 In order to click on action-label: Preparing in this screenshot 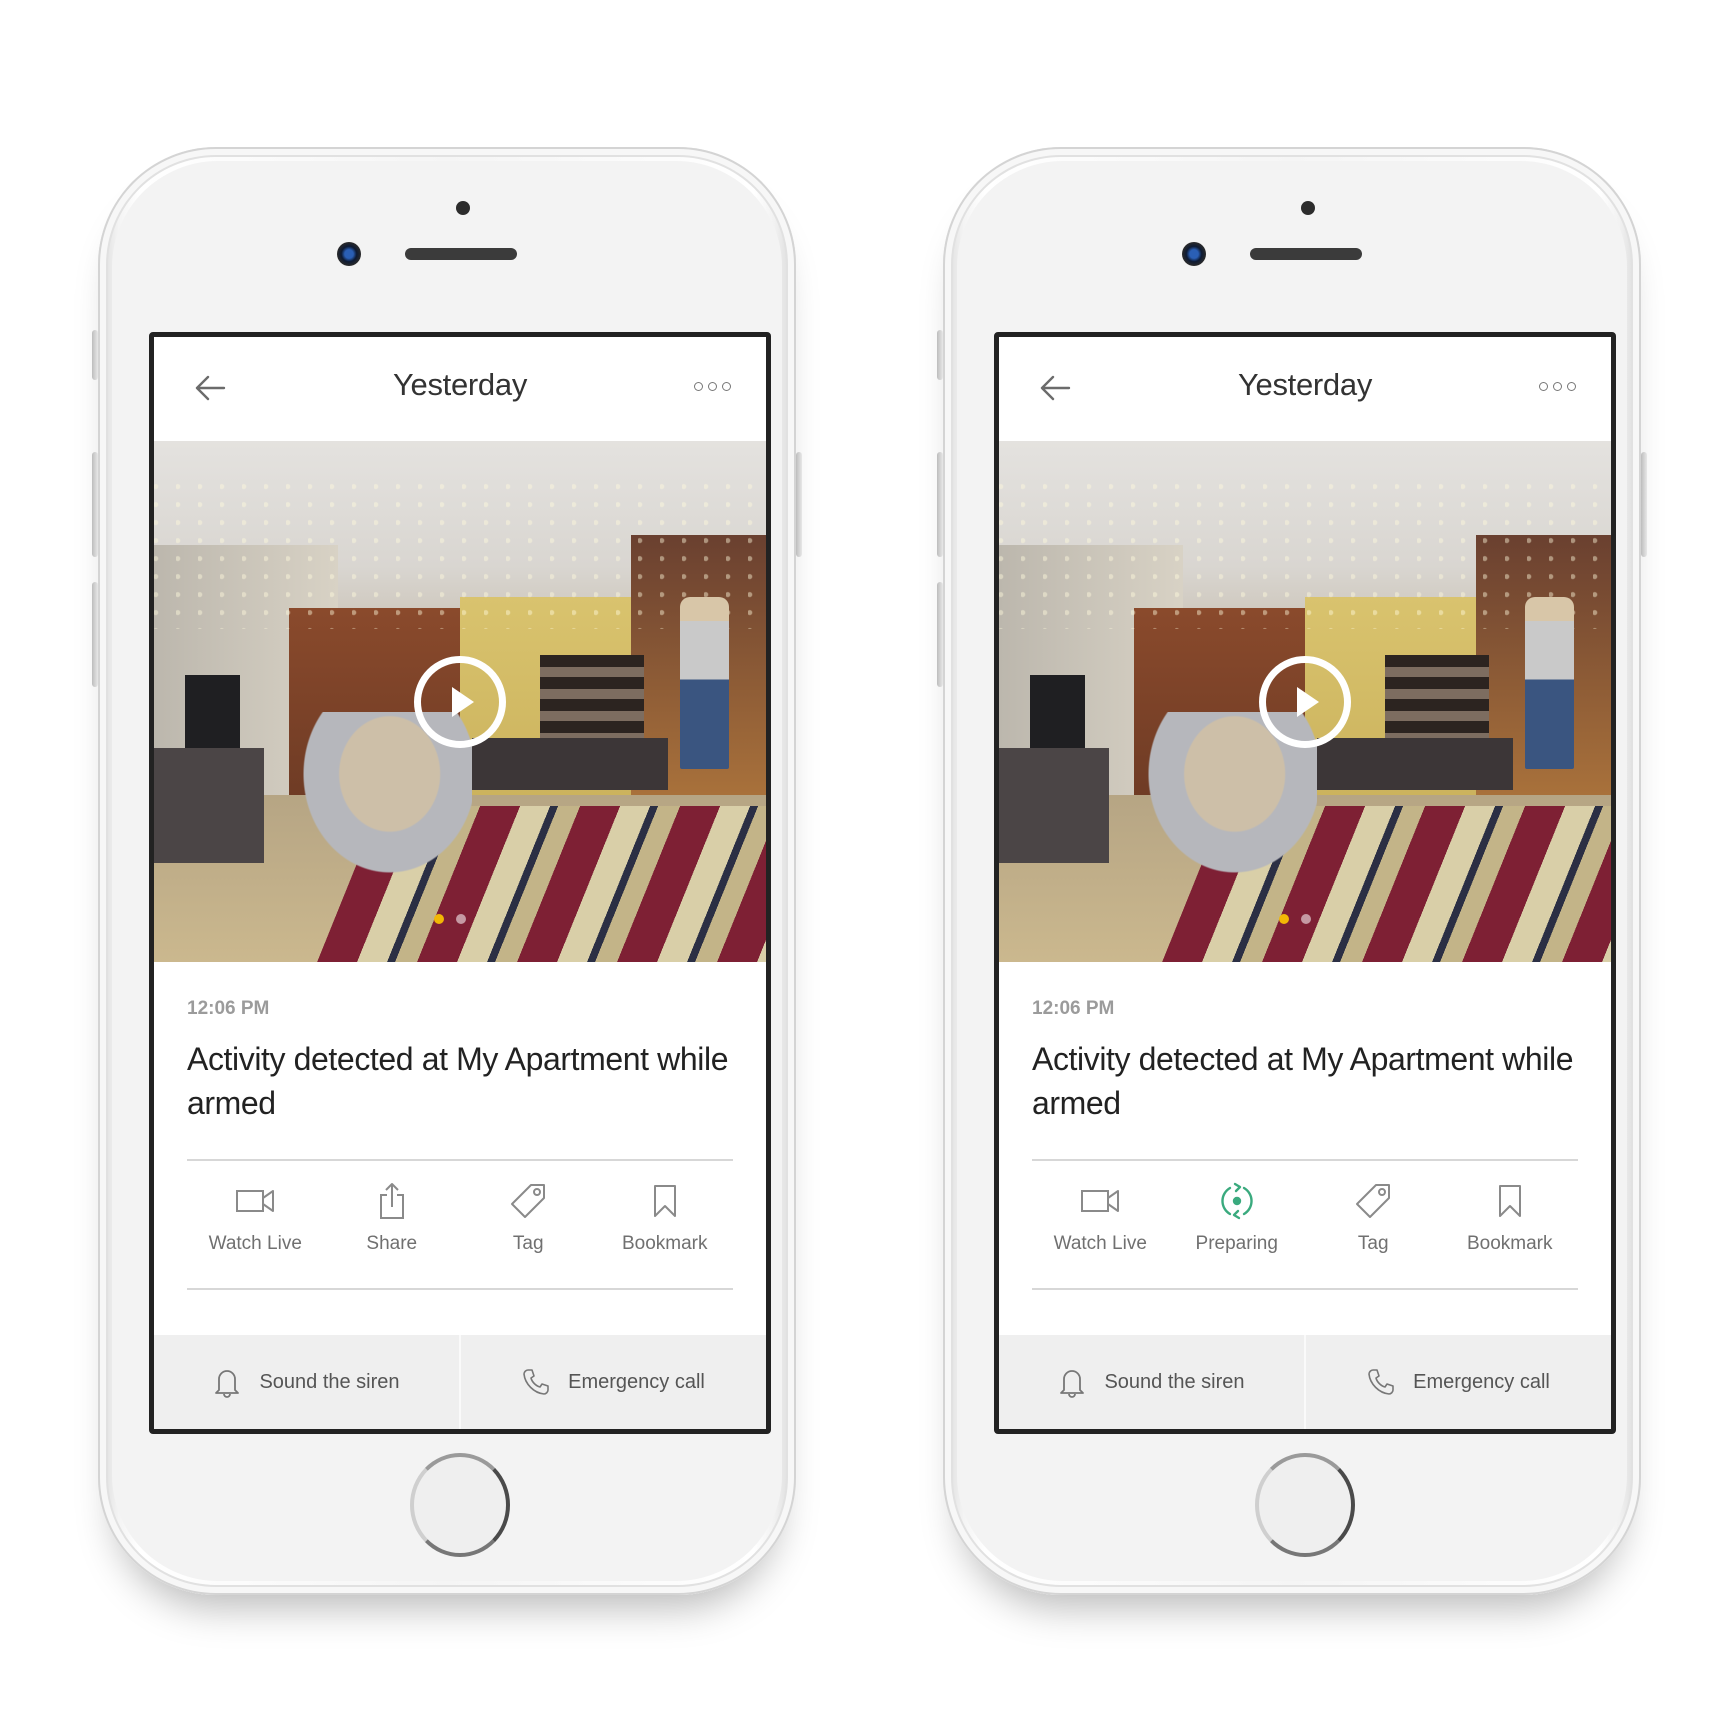, I will do `click(1236, 1243)`.